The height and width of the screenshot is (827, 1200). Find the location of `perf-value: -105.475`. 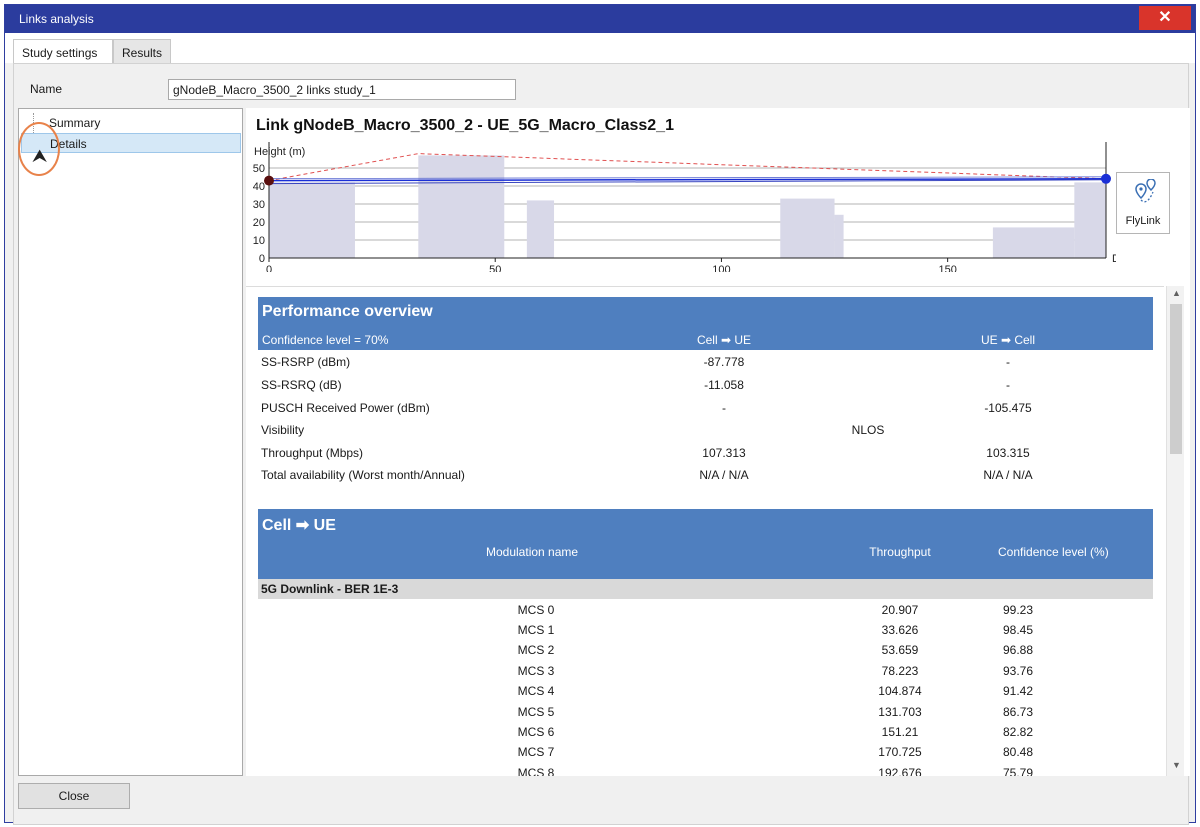

perf-value: -105.475 is located at coordinates (1008, 408).